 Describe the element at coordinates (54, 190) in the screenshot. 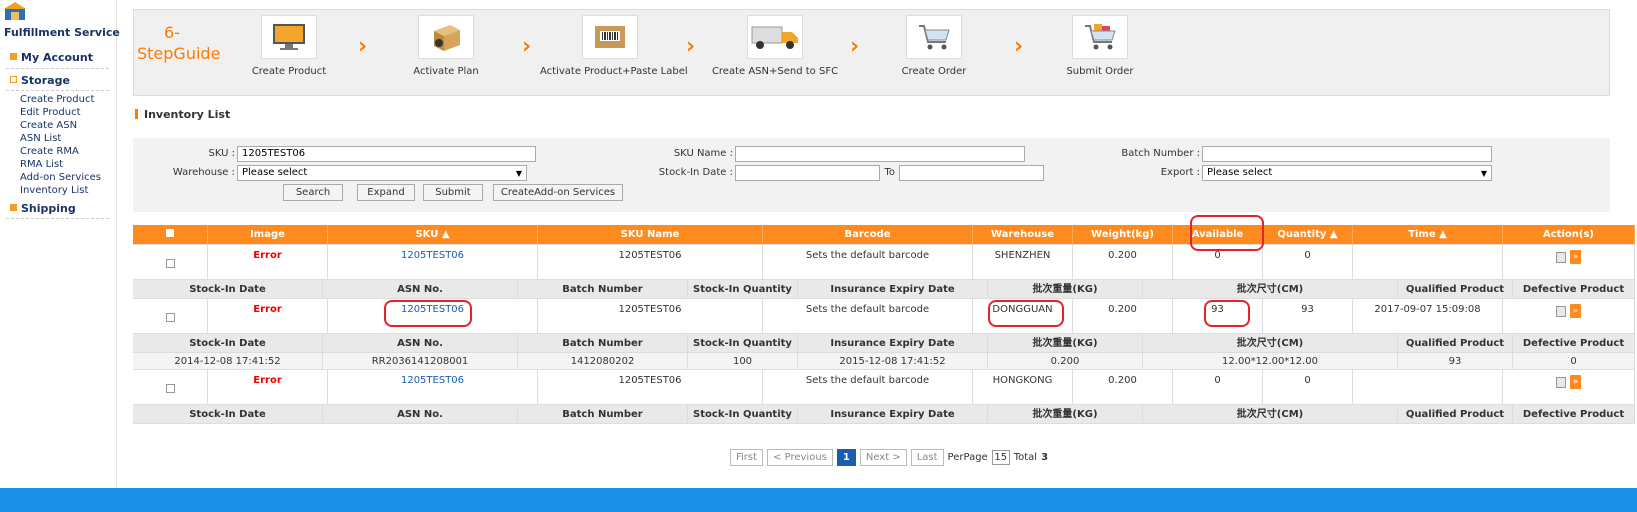

I see `nav-inventory-list: Inventory List` at that location.